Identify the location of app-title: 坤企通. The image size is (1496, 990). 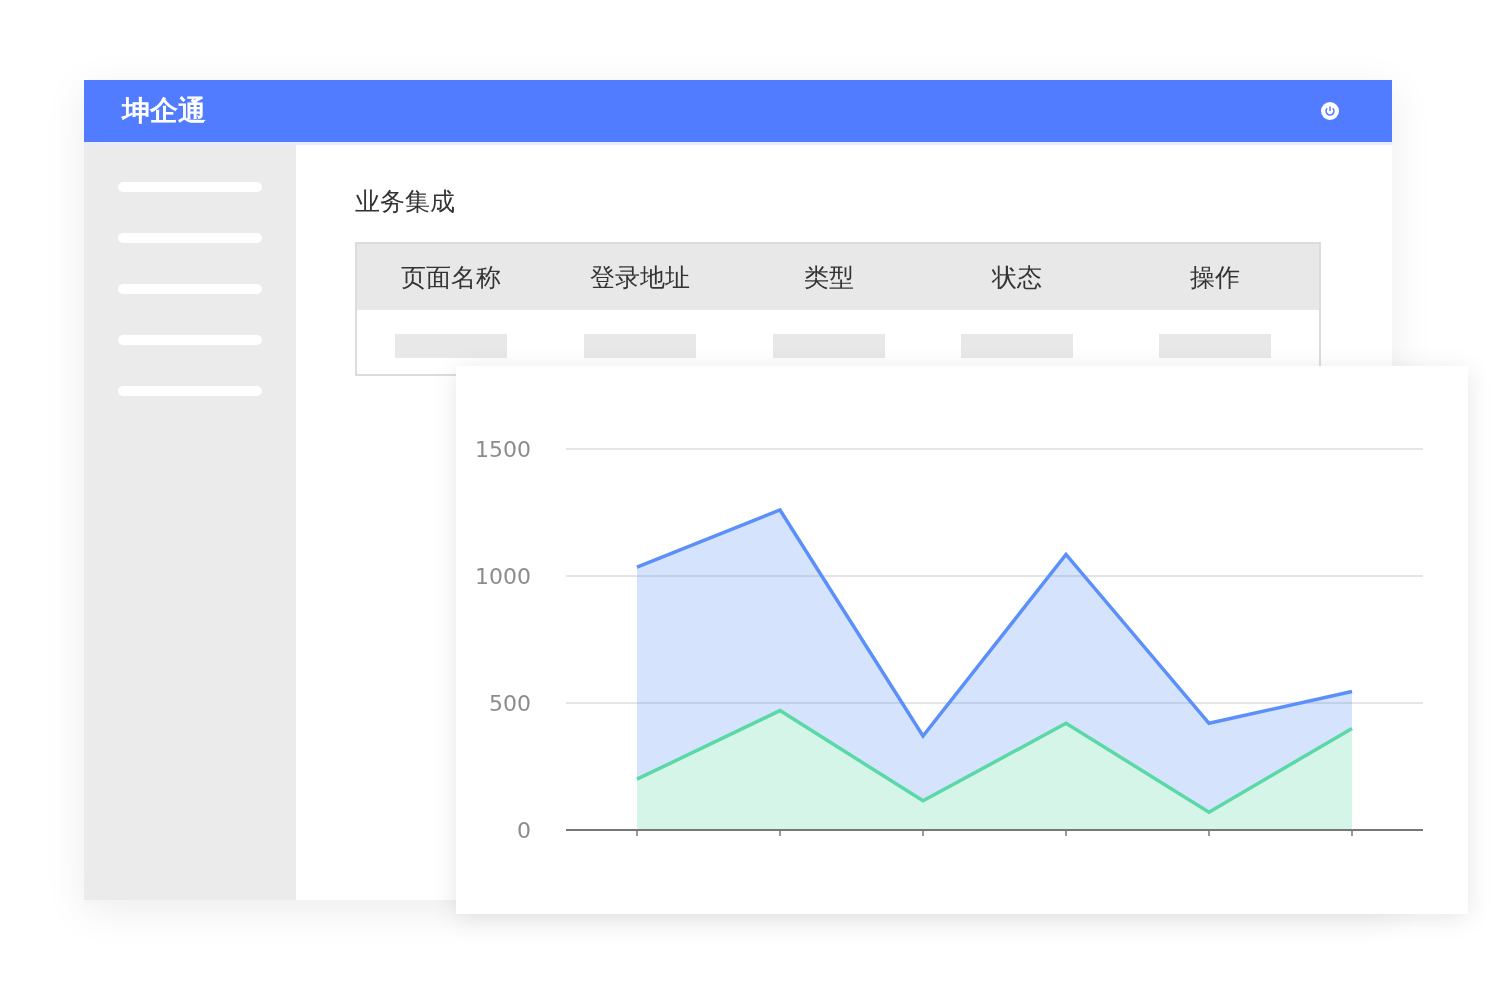
(164, 111).